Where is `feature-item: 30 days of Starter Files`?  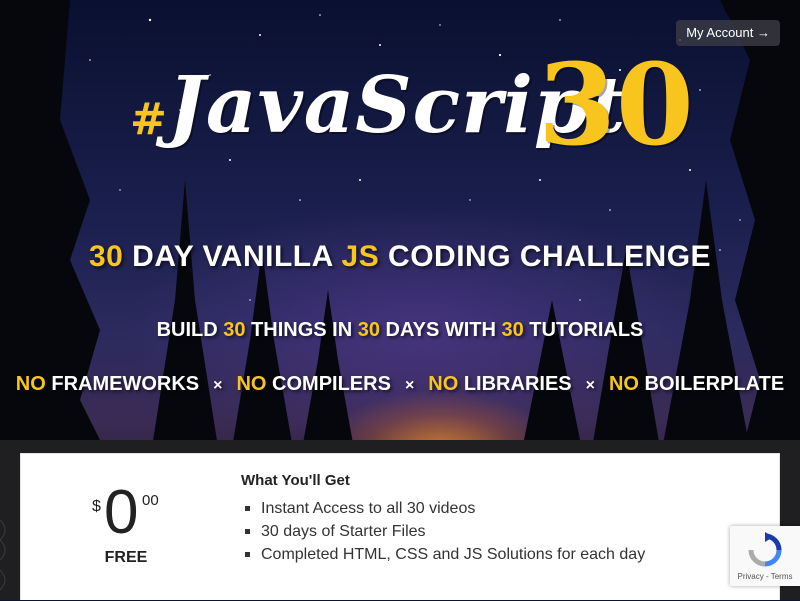
feature-item: 30 days of Starter Files is located at coordinates (491, 531).